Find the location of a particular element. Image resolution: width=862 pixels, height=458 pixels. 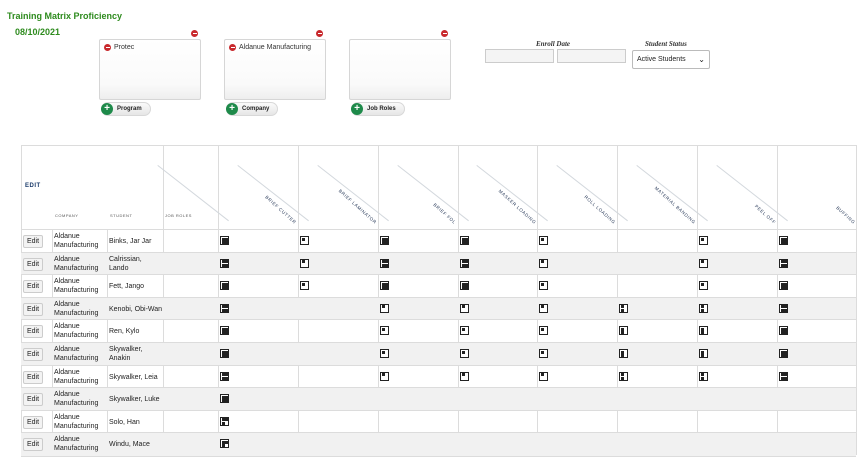

company-chip: Aldanue Manufacturing is located at coordinates (270, 47).